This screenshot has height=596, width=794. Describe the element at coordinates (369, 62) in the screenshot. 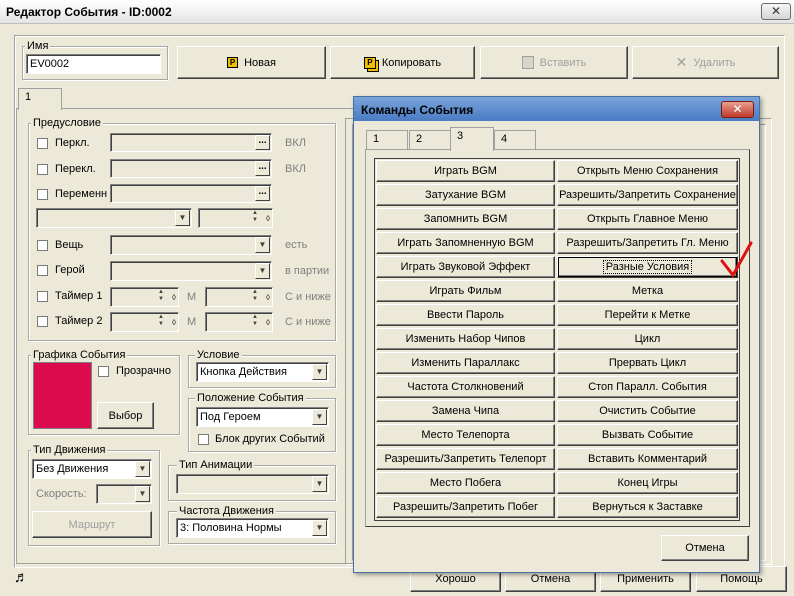

I see `copy-page-icon: P` at that location.